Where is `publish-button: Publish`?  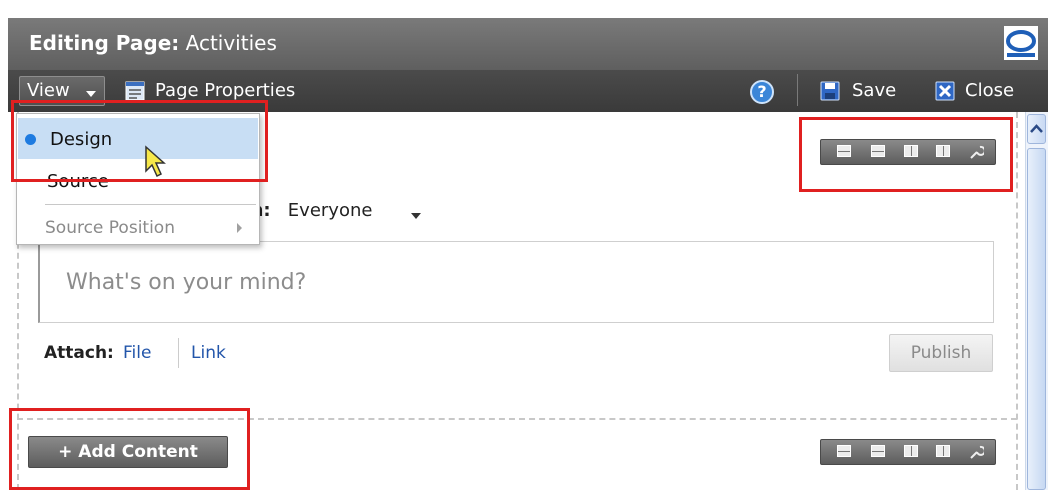
publish-button: Publish is located at coordinates (941, 353).